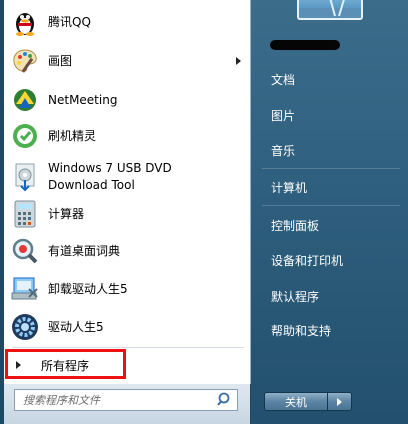 This screenshot has height=424, width=408. I want to click on program-label: 计算器, so click(66, 213).